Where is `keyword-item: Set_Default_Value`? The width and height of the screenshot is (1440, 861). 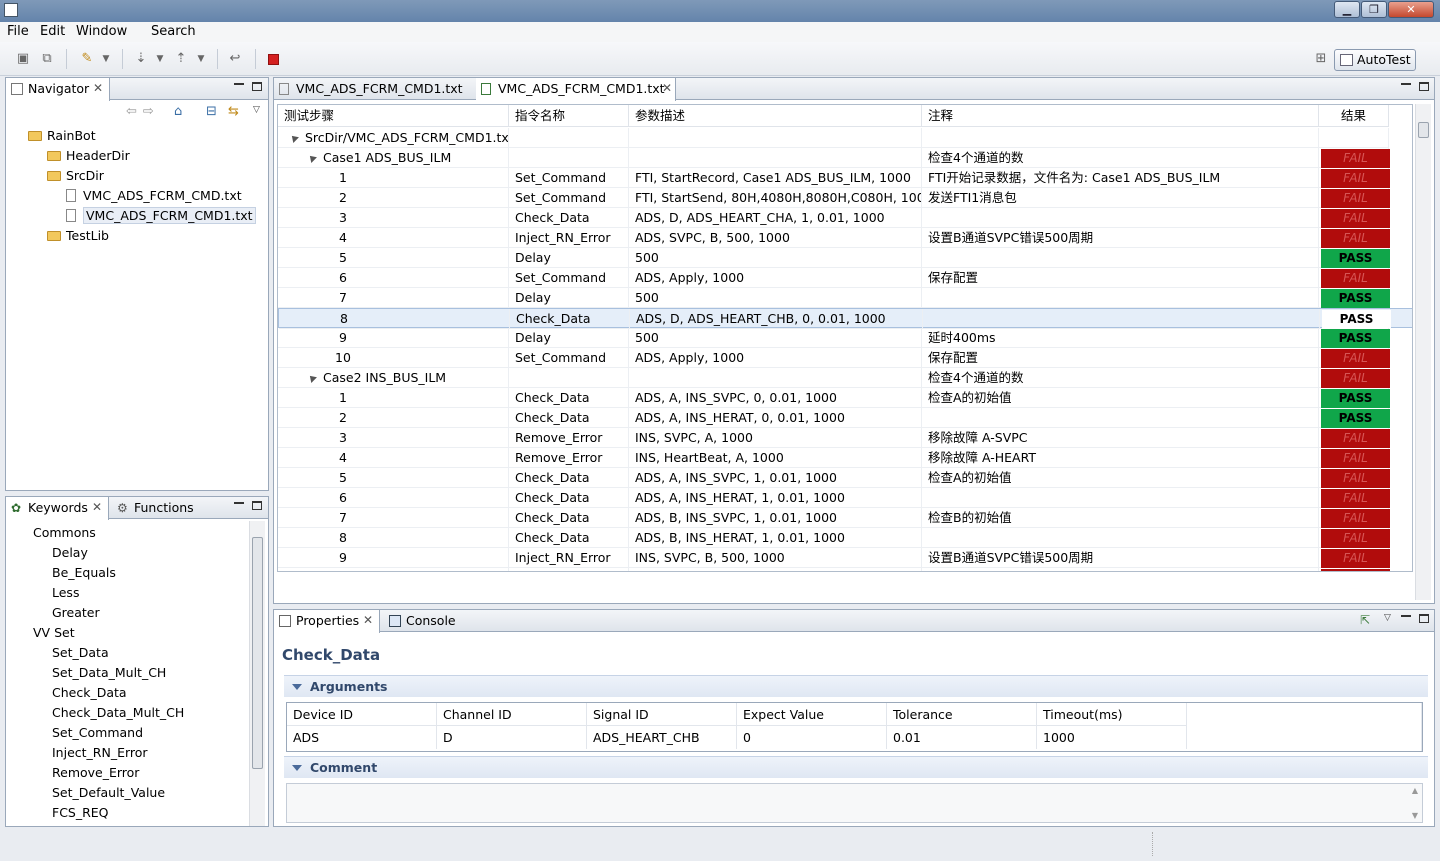 keyword-item: Set_Default_Value is located at coordinates (108, 793).